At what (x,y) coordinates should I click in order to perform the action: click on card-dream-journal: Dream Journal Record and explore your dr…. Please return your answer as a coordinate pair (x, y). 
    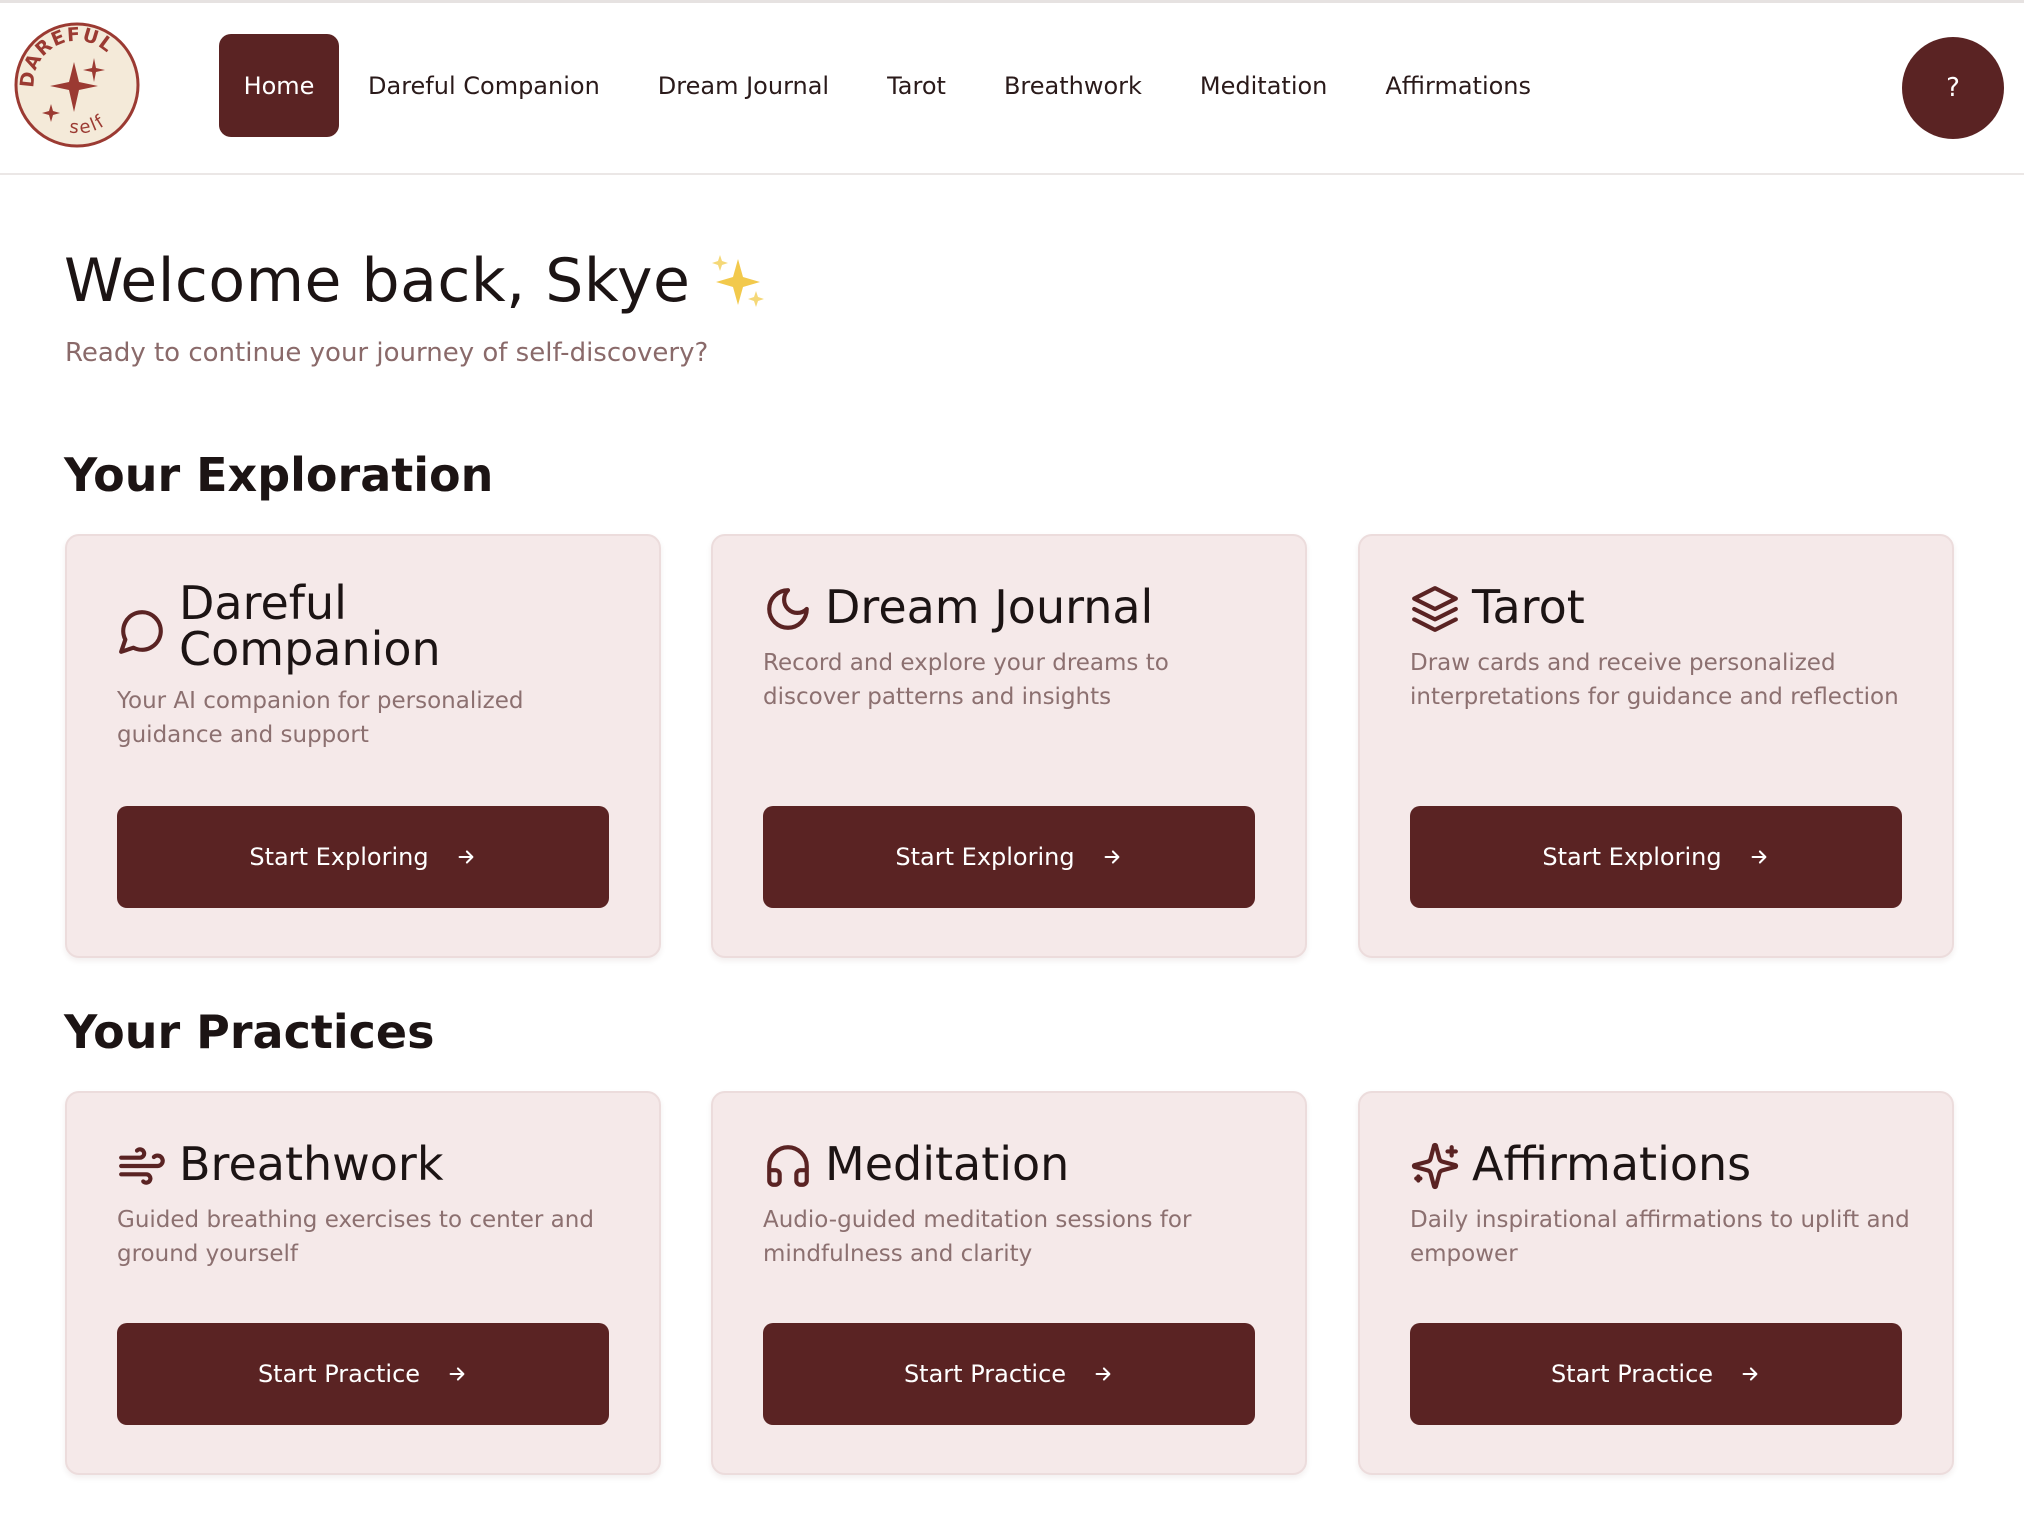
    Looking at the image, I should click on (1009, 746).